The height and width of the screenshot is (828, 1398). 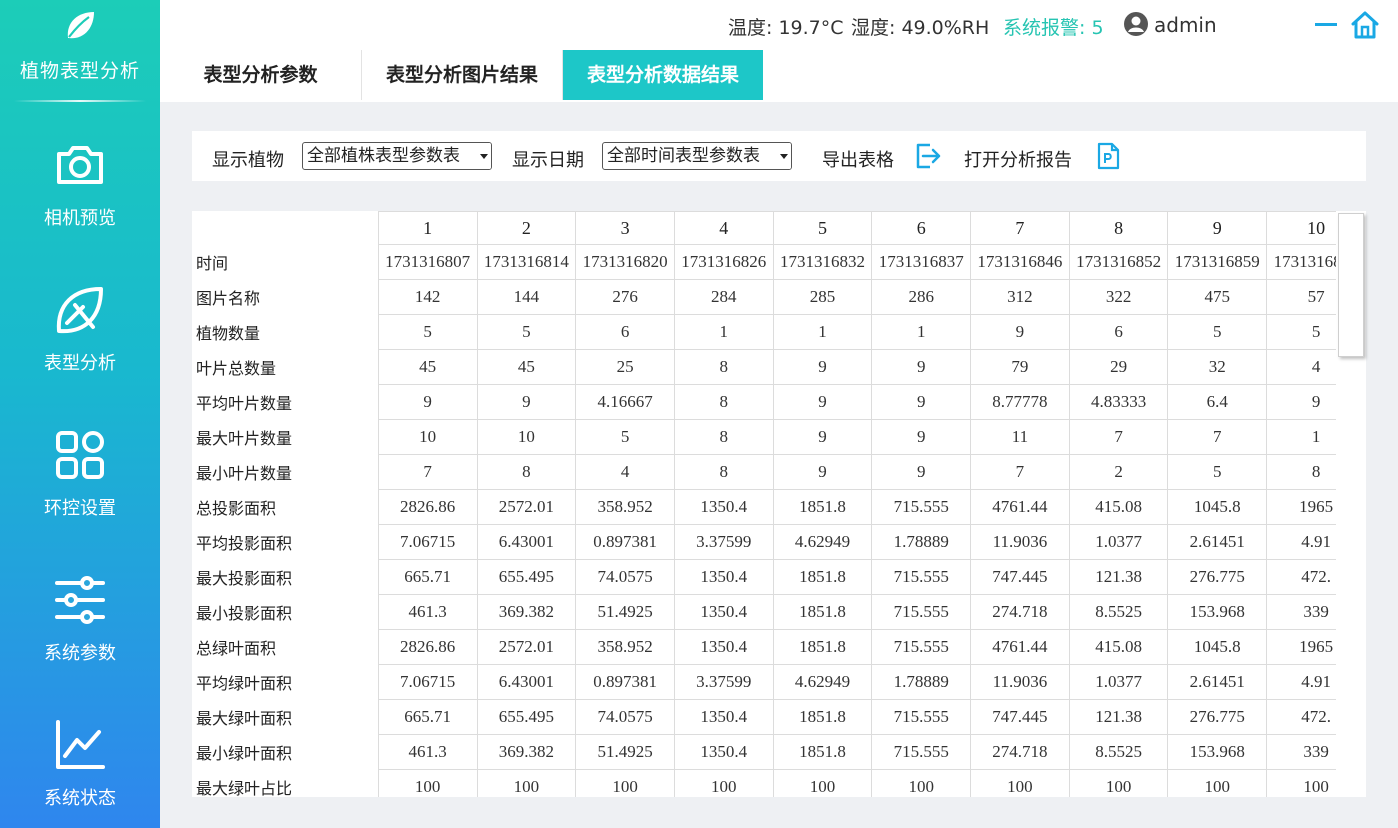 What do you see at coordinates (921, 262) in the screenshot?
I see `table-cell: 1731316837` at bounding box center [921, 262].